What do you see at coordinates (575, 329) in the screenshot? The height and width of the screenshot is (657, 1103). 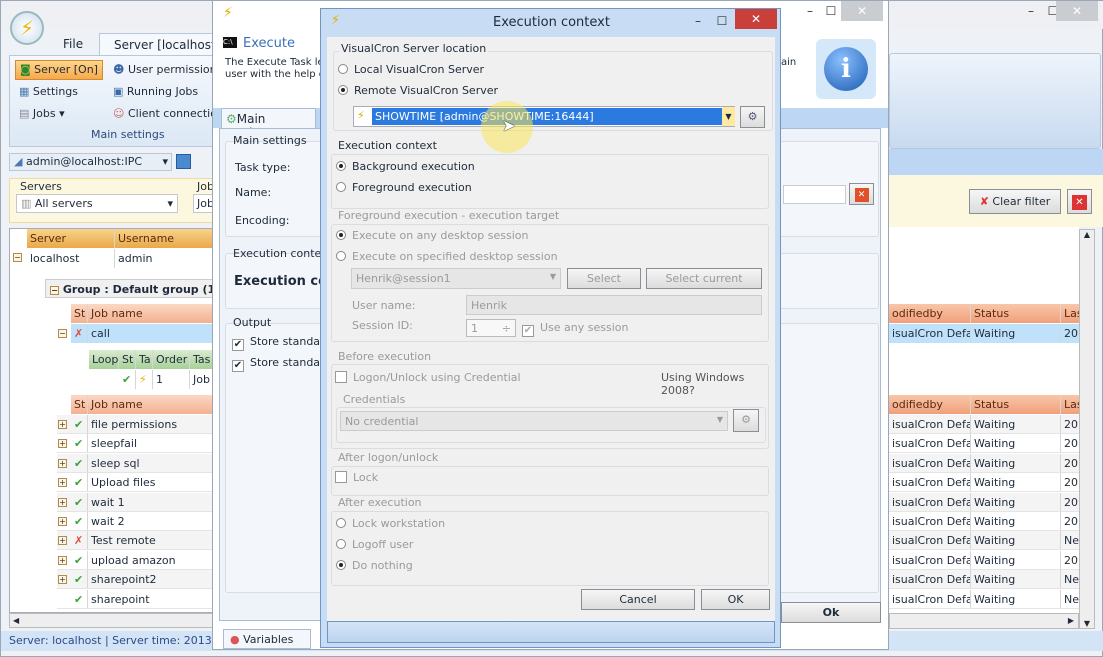 I see `use-any-session-checkbox: ✔ Use any session` at bounding box center [575, 329].